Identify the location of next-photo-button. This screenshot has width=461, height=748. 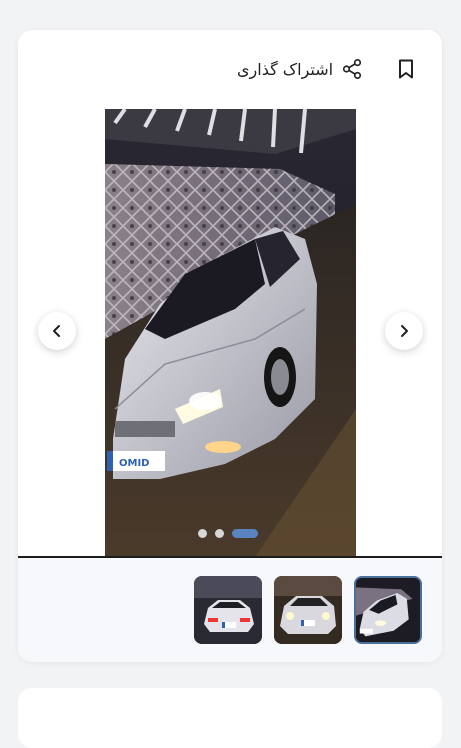
(404, 331).